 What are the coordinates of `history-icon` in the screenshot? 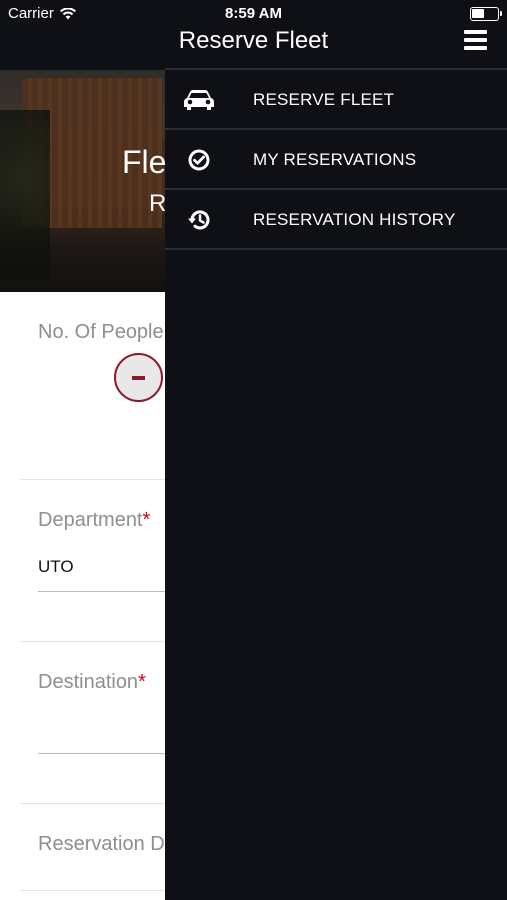 It's located at (199, 220).